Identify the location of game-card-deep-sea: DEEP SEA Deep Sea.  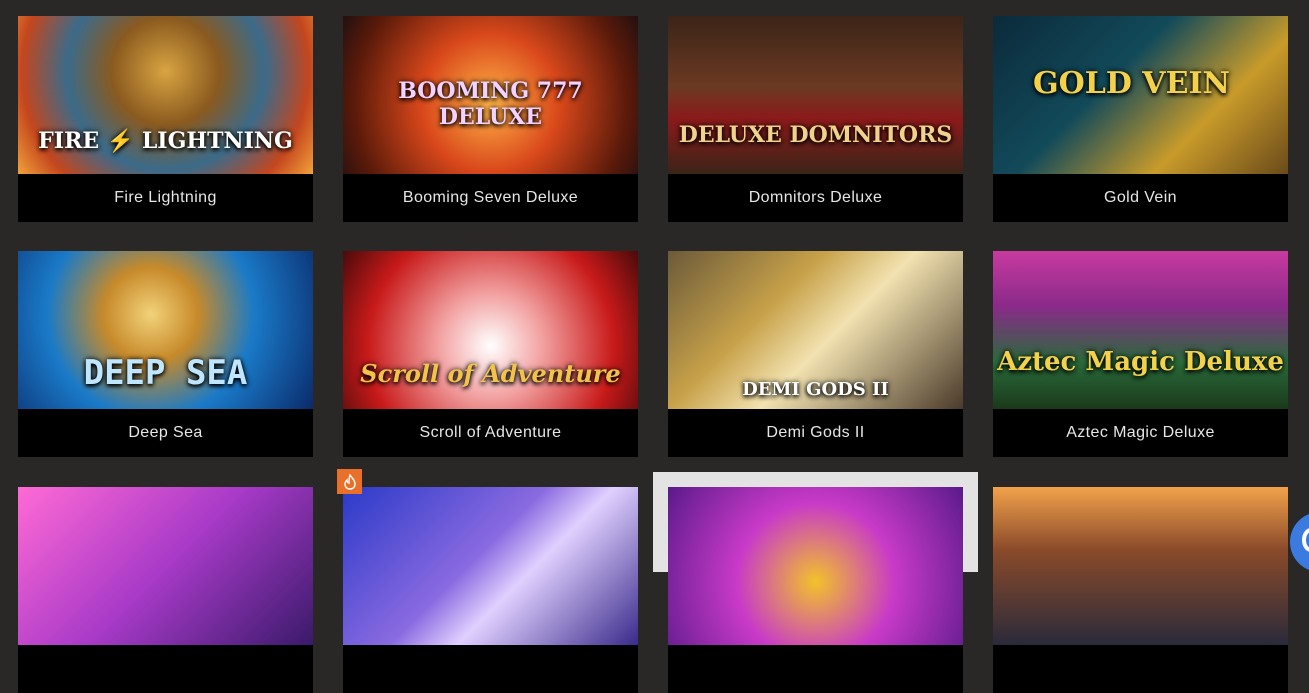
(165, 354).